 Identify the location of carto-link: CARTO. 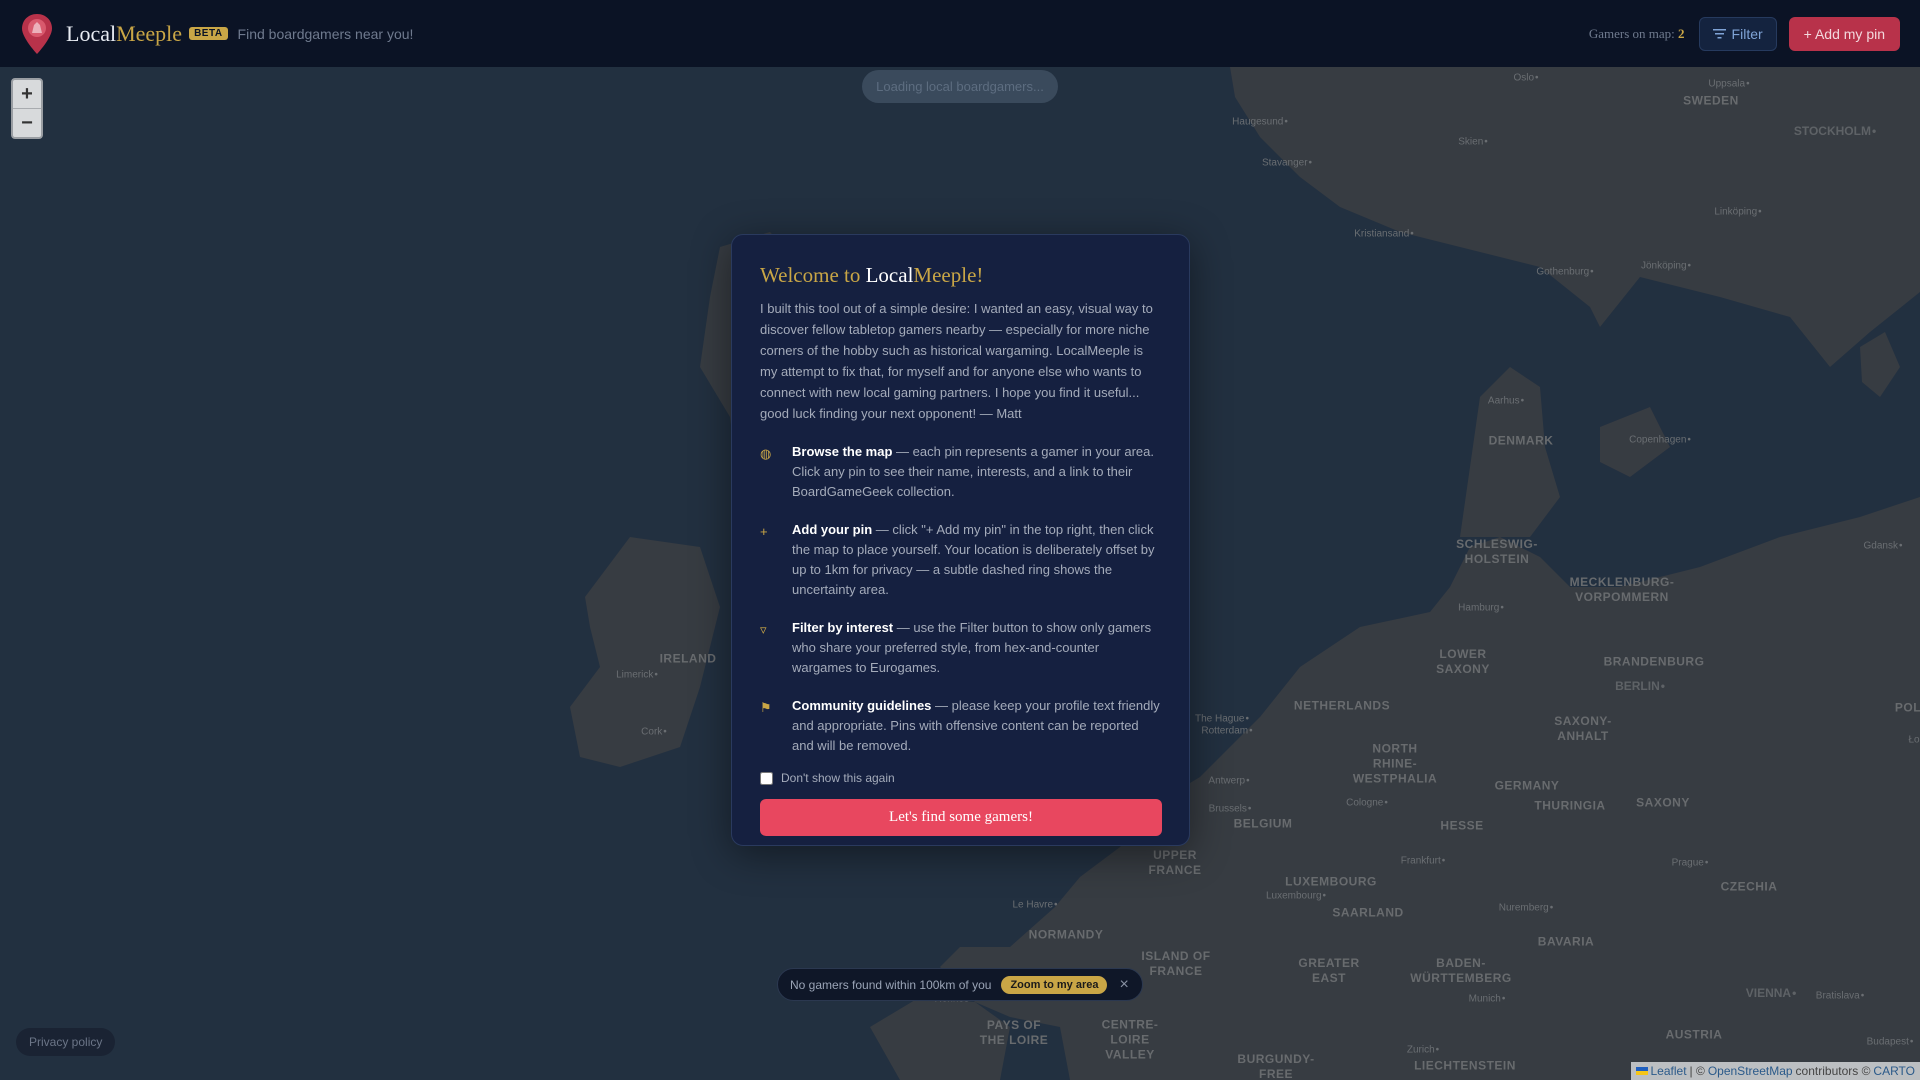
(1894, 1071).